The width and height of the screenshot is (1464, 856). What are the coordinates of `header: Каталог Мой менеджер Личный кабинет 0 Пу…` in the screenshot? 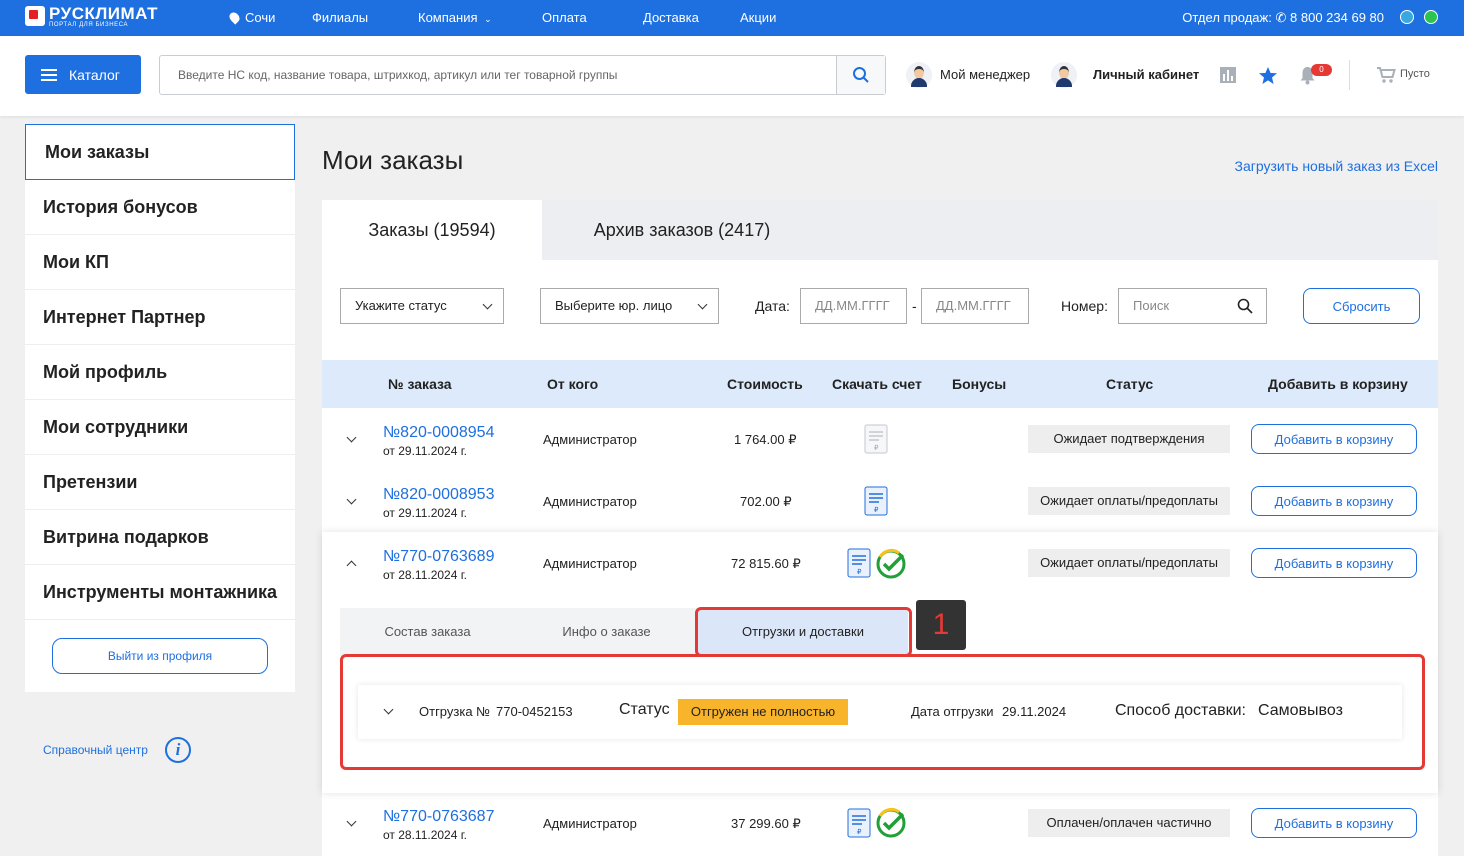 It's located at (732, 76).